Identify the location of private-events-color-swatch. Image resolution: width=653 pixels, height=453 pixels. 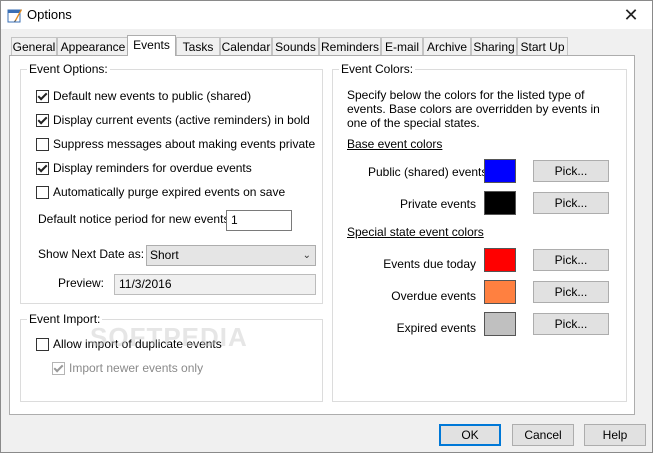
(500, 203).